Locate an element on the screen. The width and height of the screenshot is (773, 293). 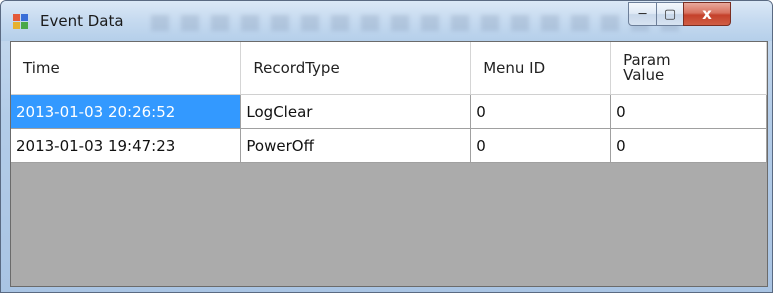
maximize-icon: ▢ is located at coordinates (670, 14).